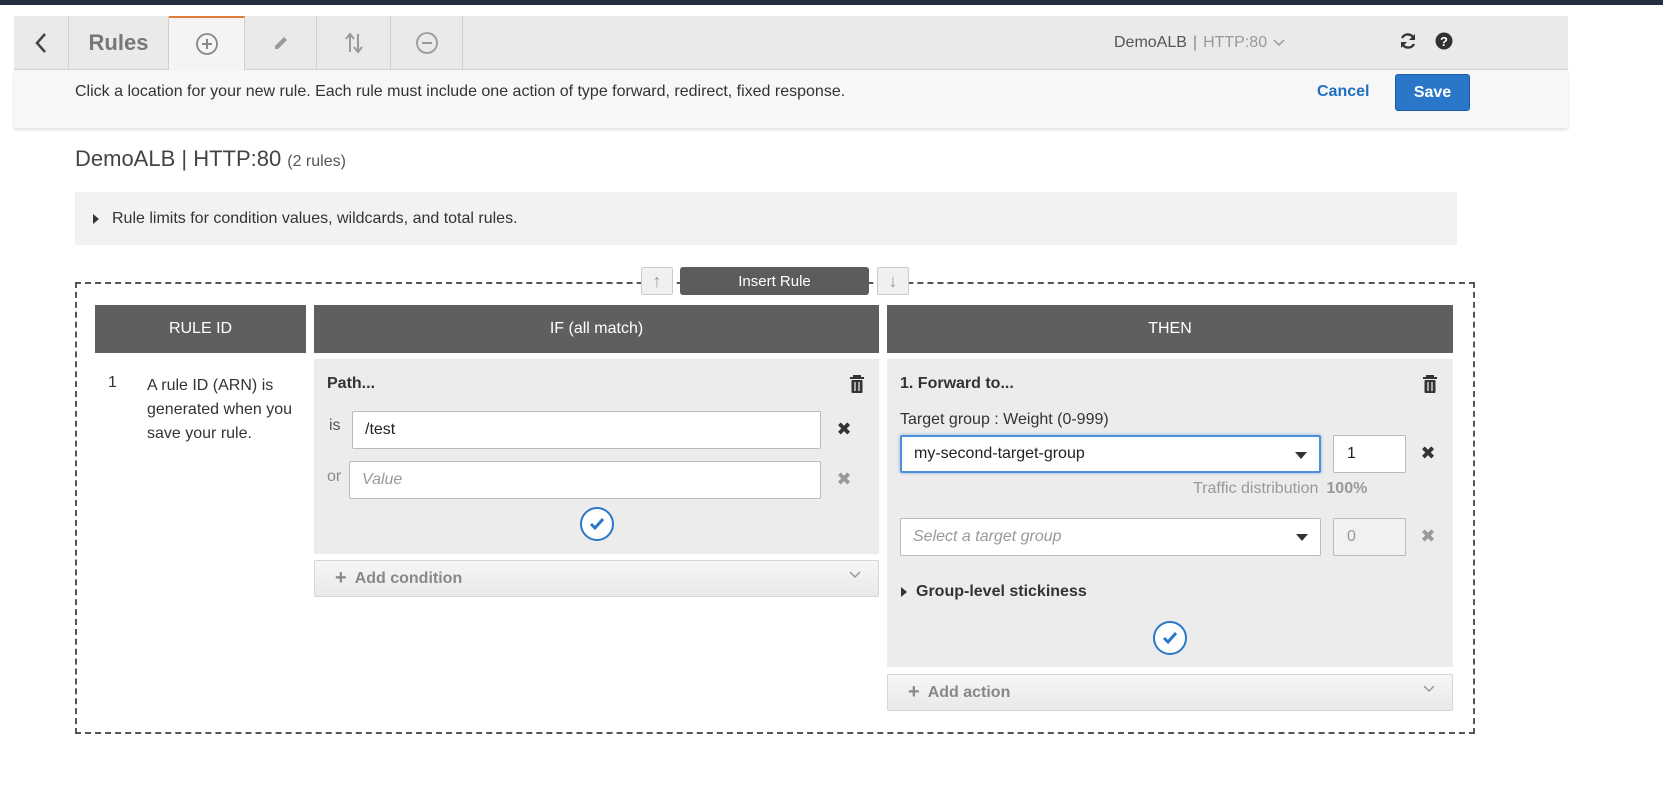 This screenshot has width=1663, height=810. I want to click on page-title: DemoALB | HTTP:80 (2 rules), so click(210, 159).